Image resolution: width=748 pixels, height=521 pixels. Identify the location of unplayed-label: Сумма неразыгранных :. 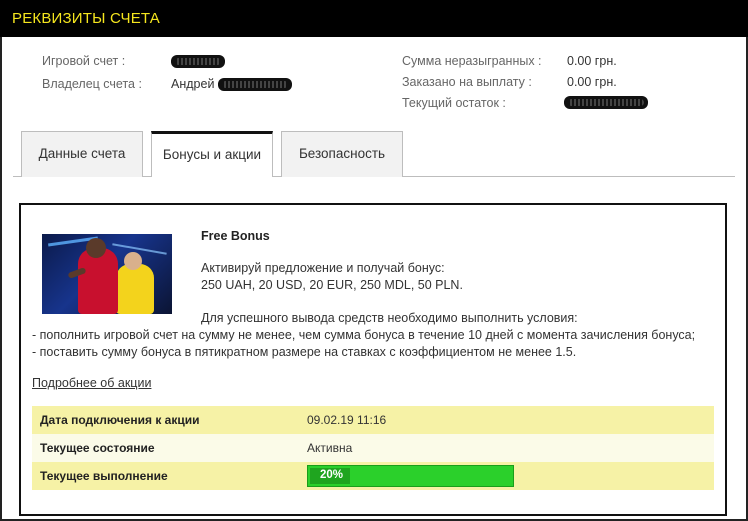
(472, 61).